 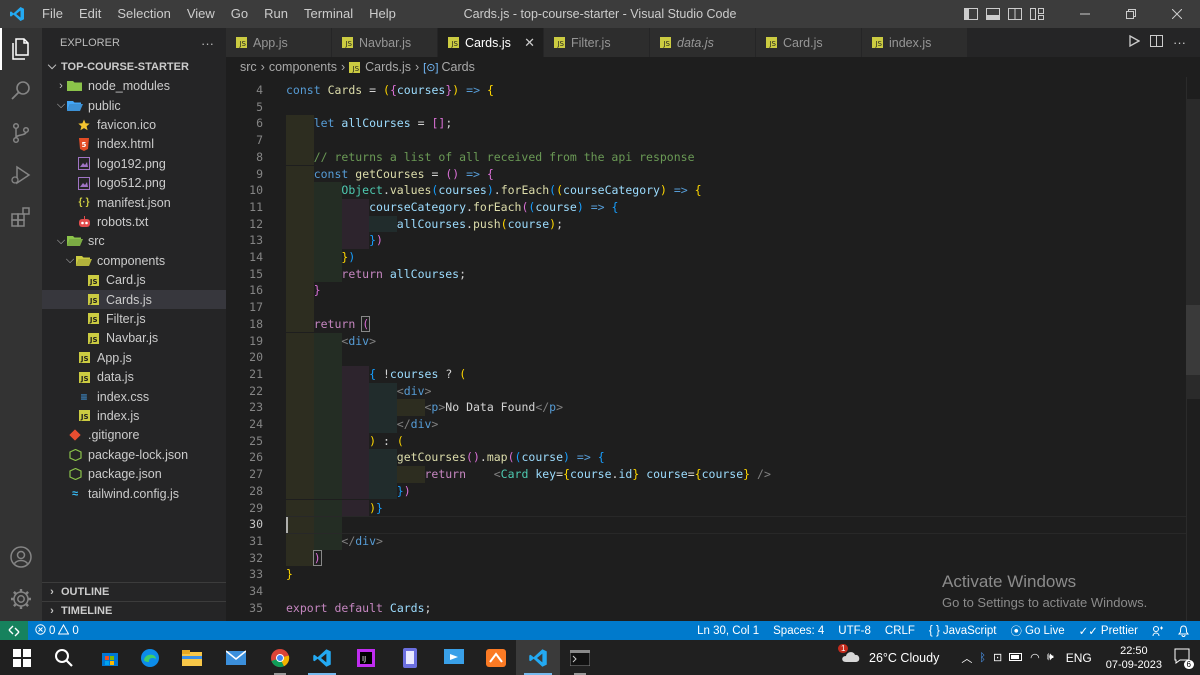 I want to click on code-line: )}, so click(x=334, y=508).